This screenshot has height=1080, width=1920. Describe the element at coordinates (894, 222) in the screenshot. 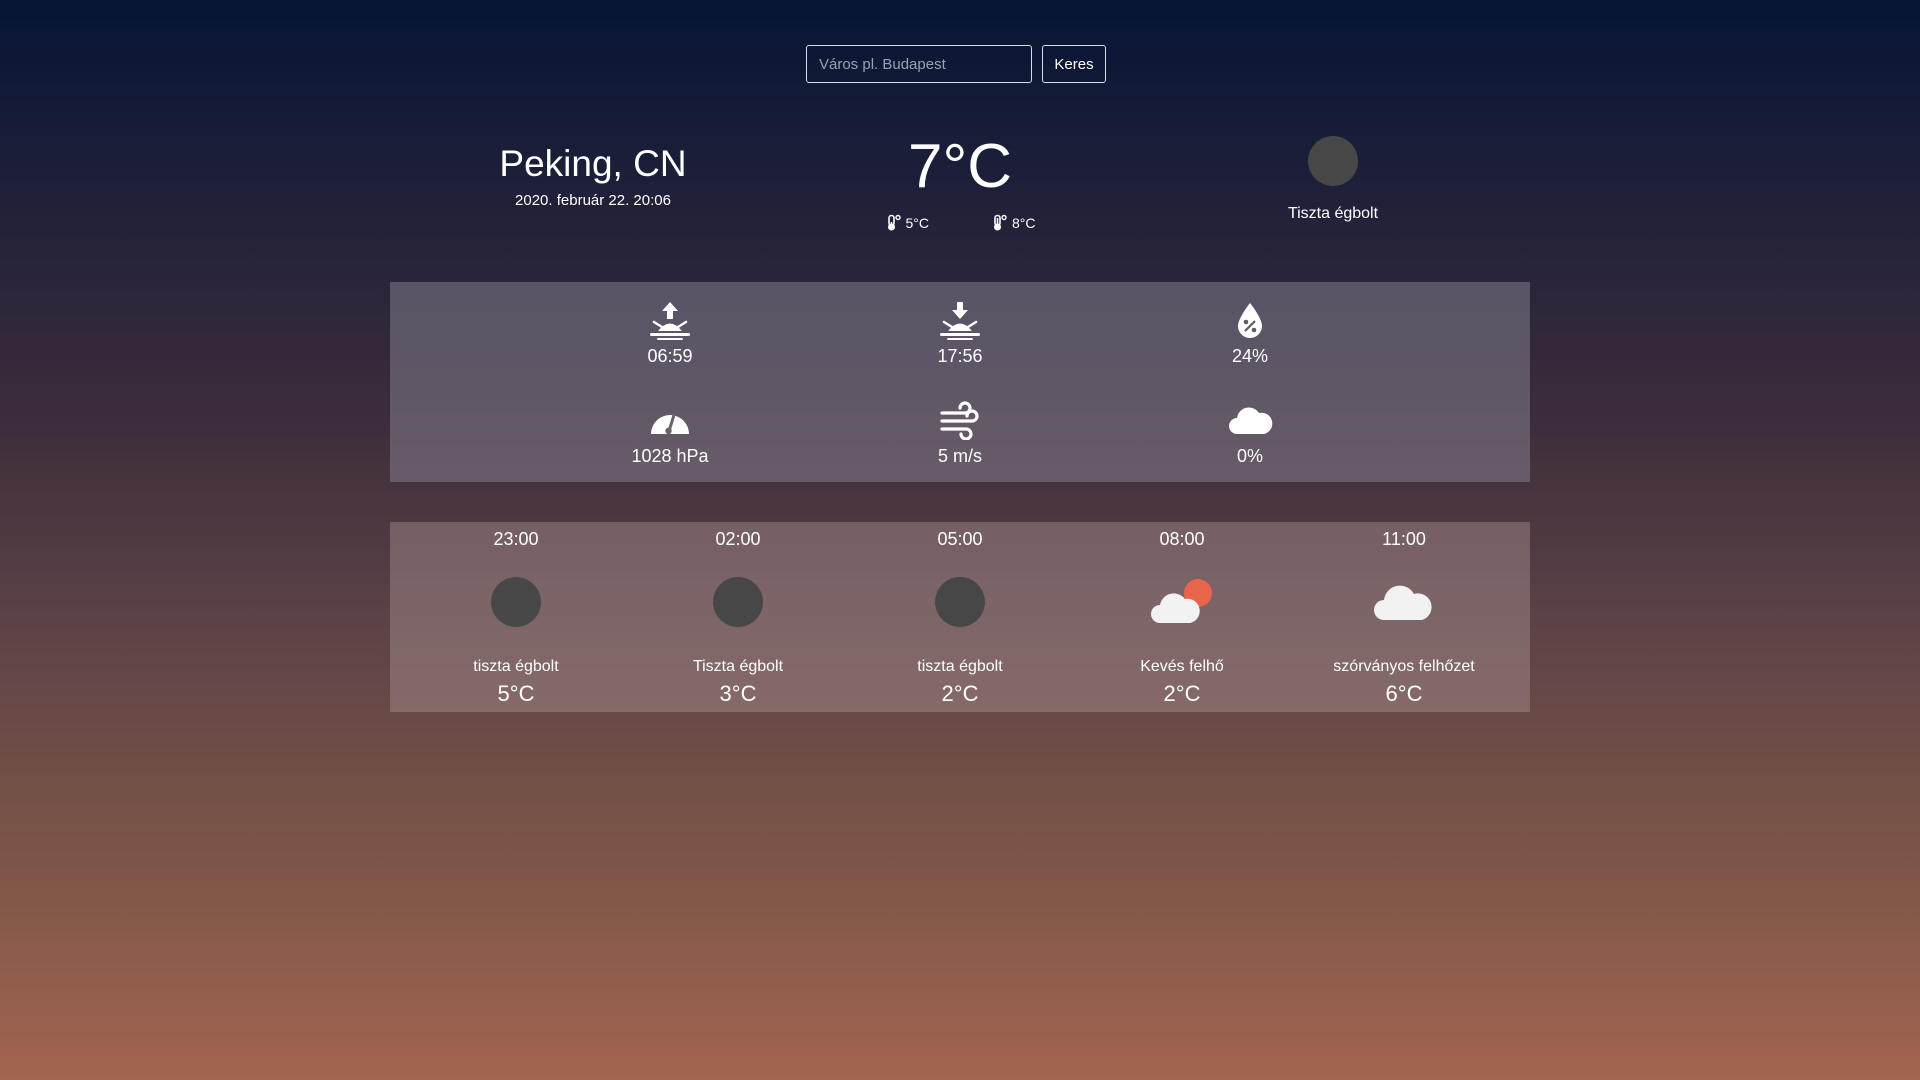

I see `thermometer-low-icon` at that location.